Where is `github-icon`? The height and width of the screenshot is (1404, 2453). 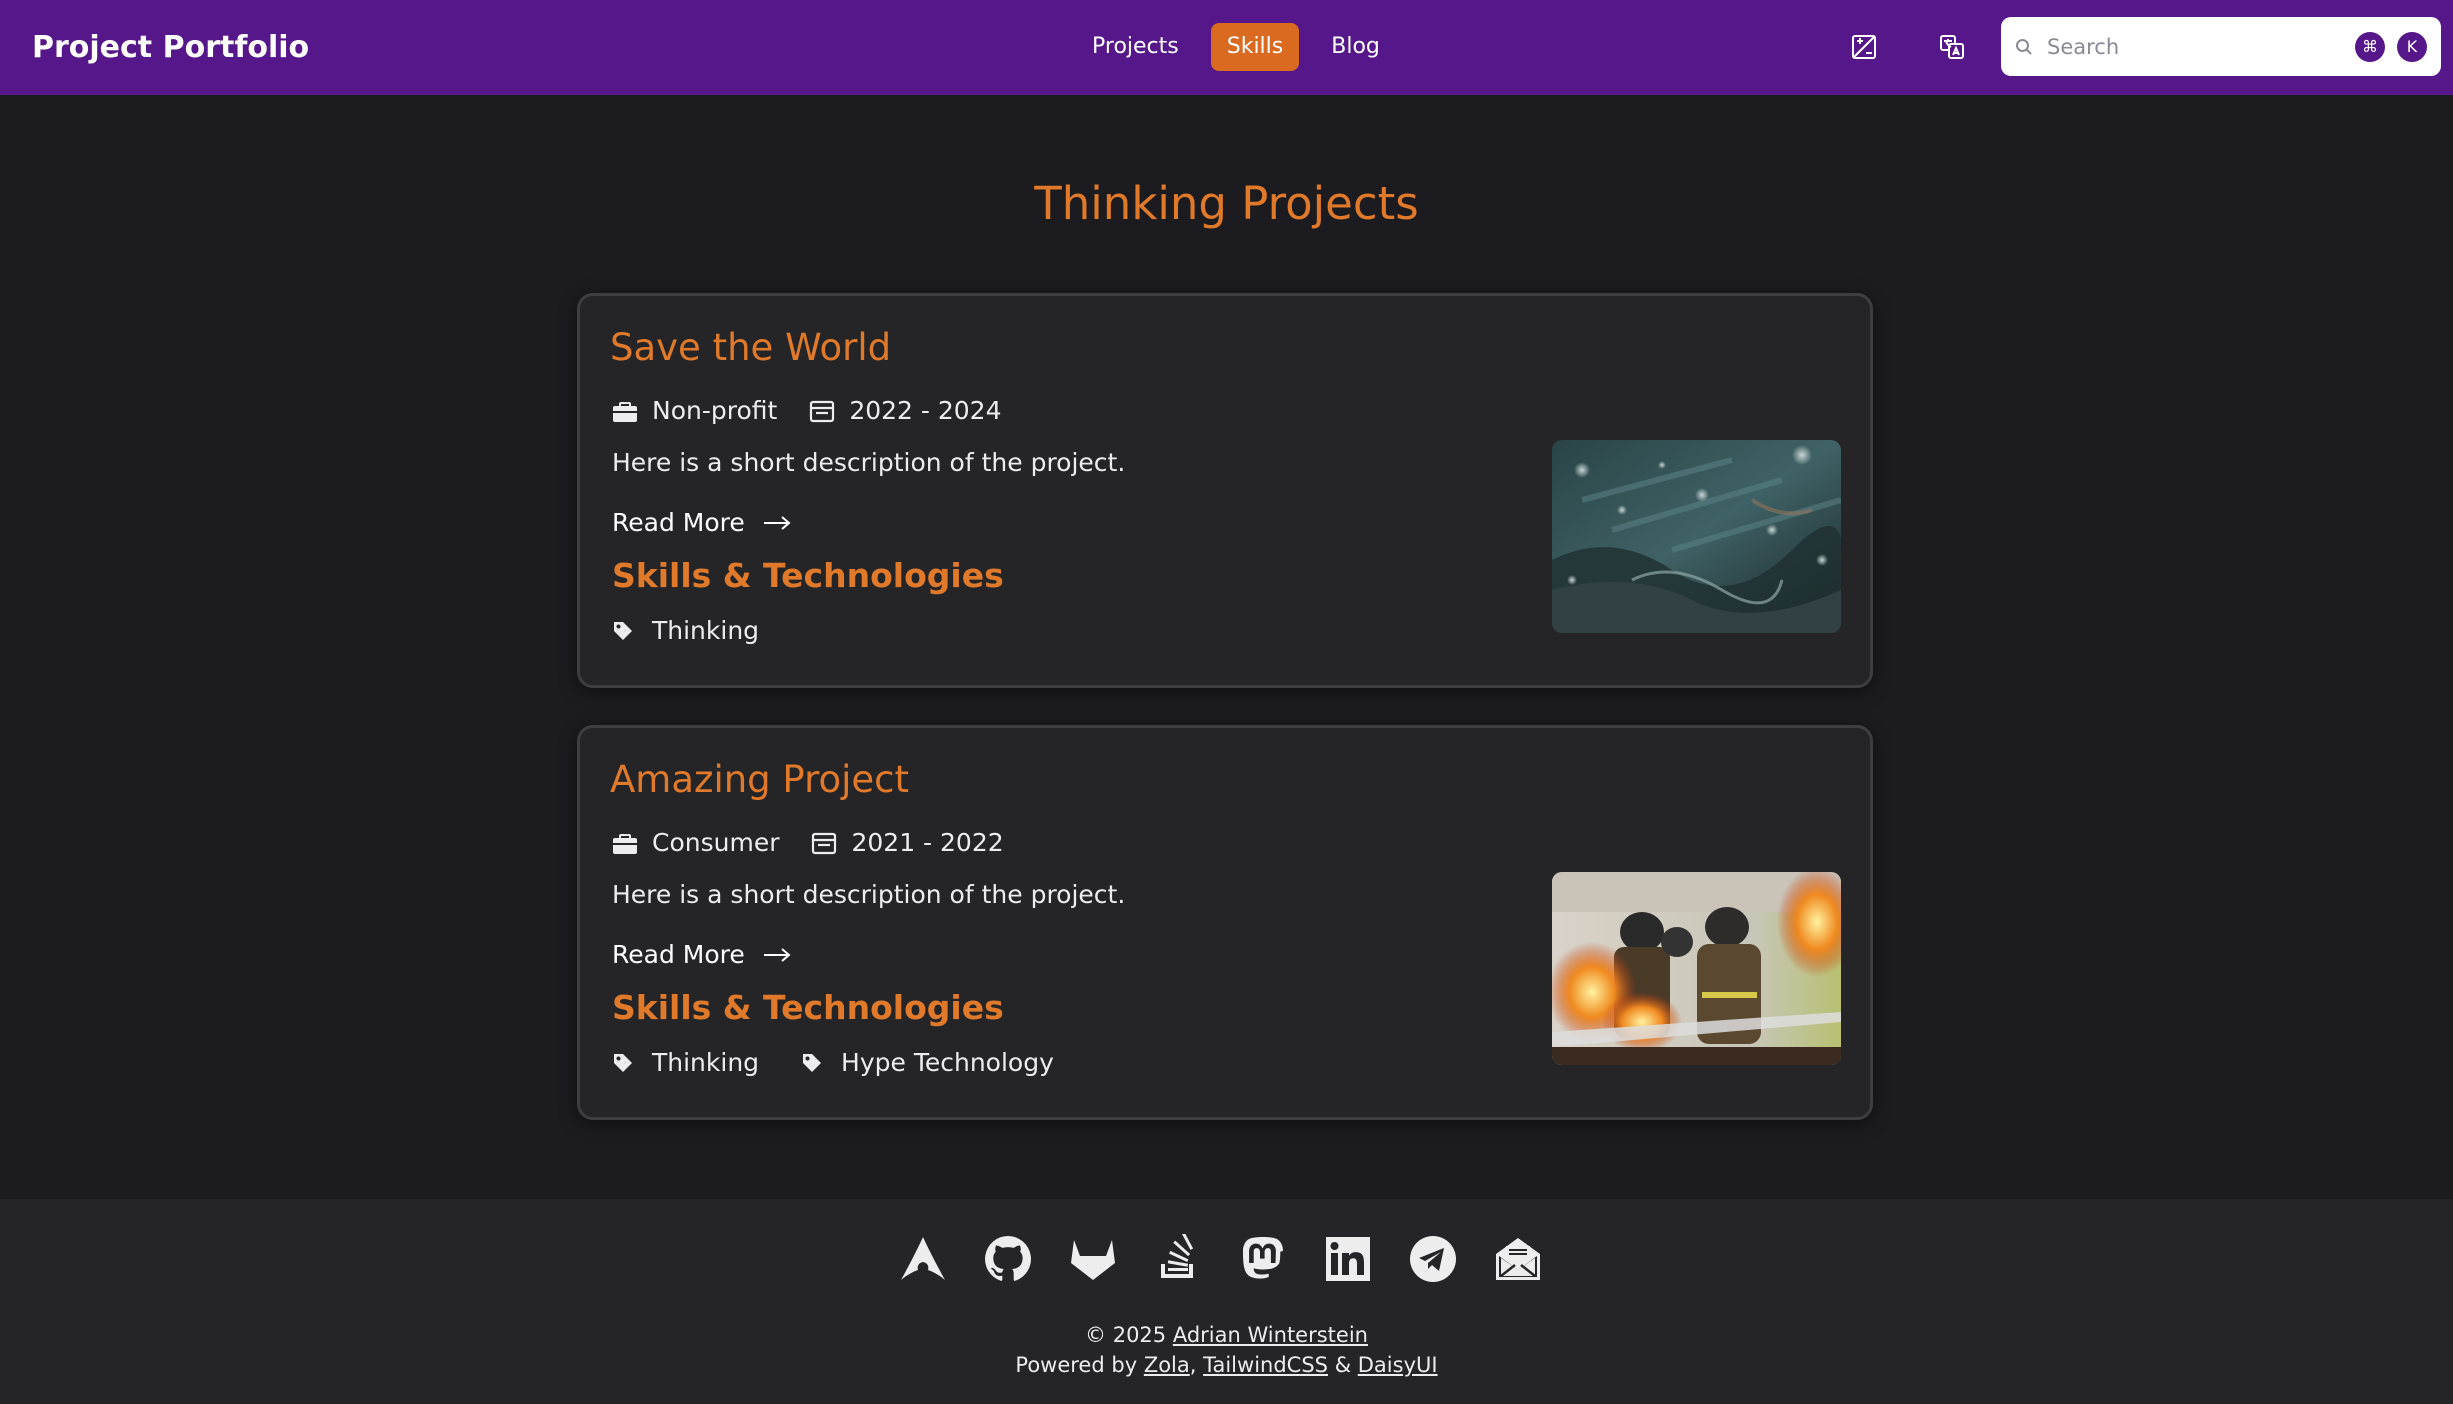
github-icon is located at coordinates (1008, 1259).